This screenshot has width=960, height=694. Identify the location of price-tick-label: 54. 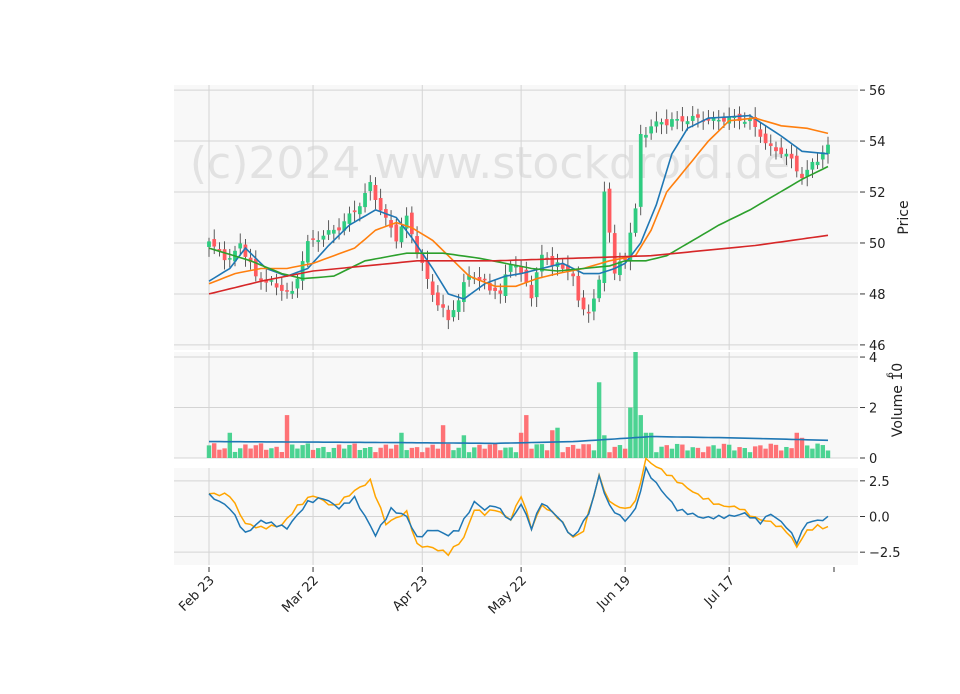
(877, 142).